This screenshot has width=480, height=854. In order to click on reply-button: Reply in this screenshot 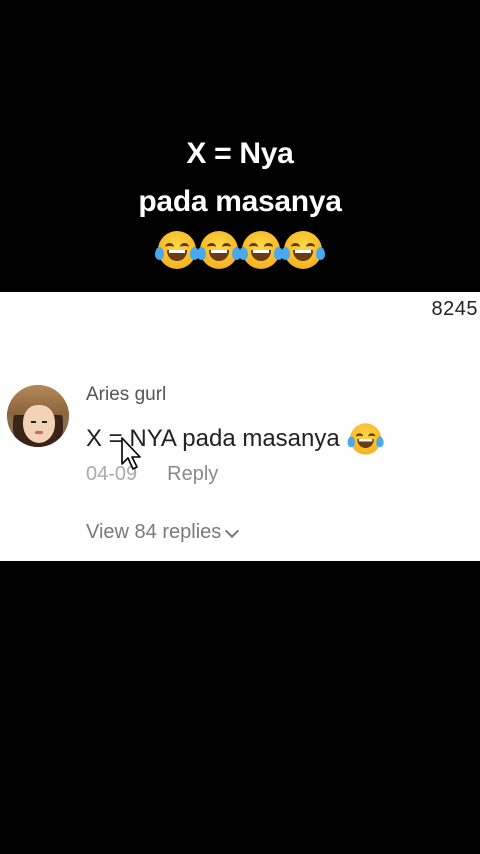, I will do `click(192, 474)`.